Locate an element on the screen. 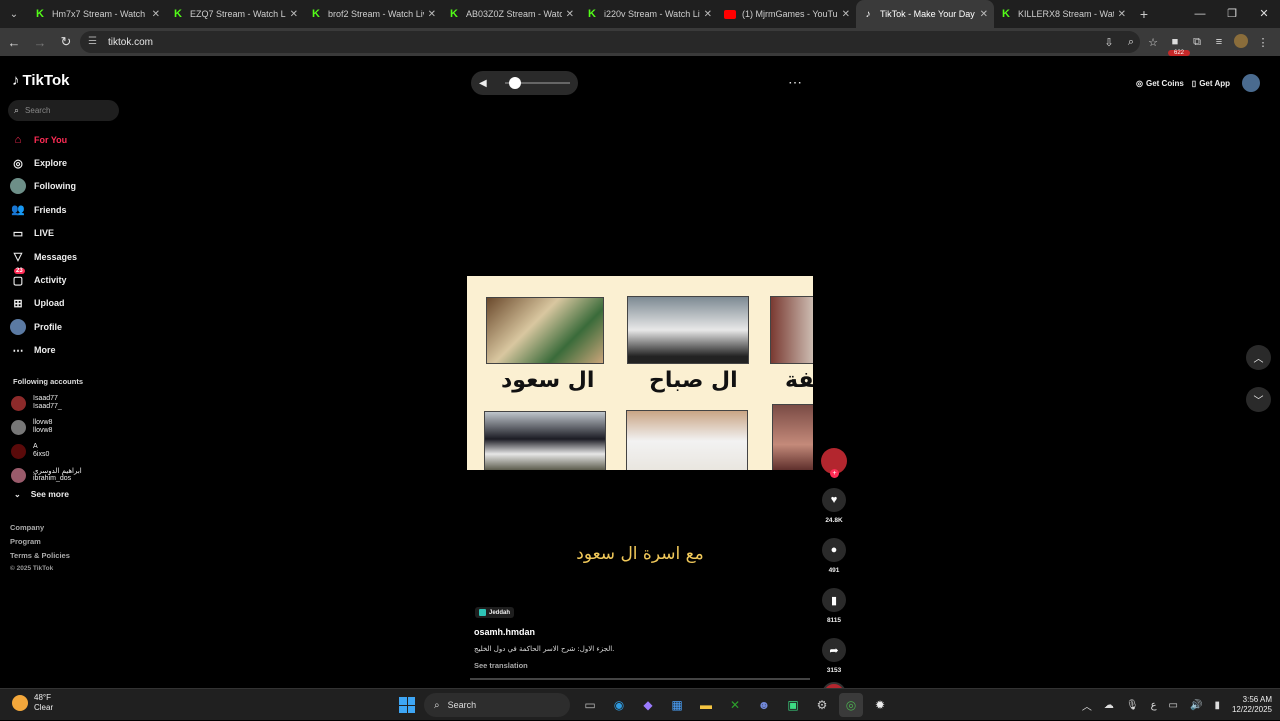 The width and height of the screenshot is (1280, 721). clock: 3:56 AM 12/22/2025 is located at coordinates (1252, 705).